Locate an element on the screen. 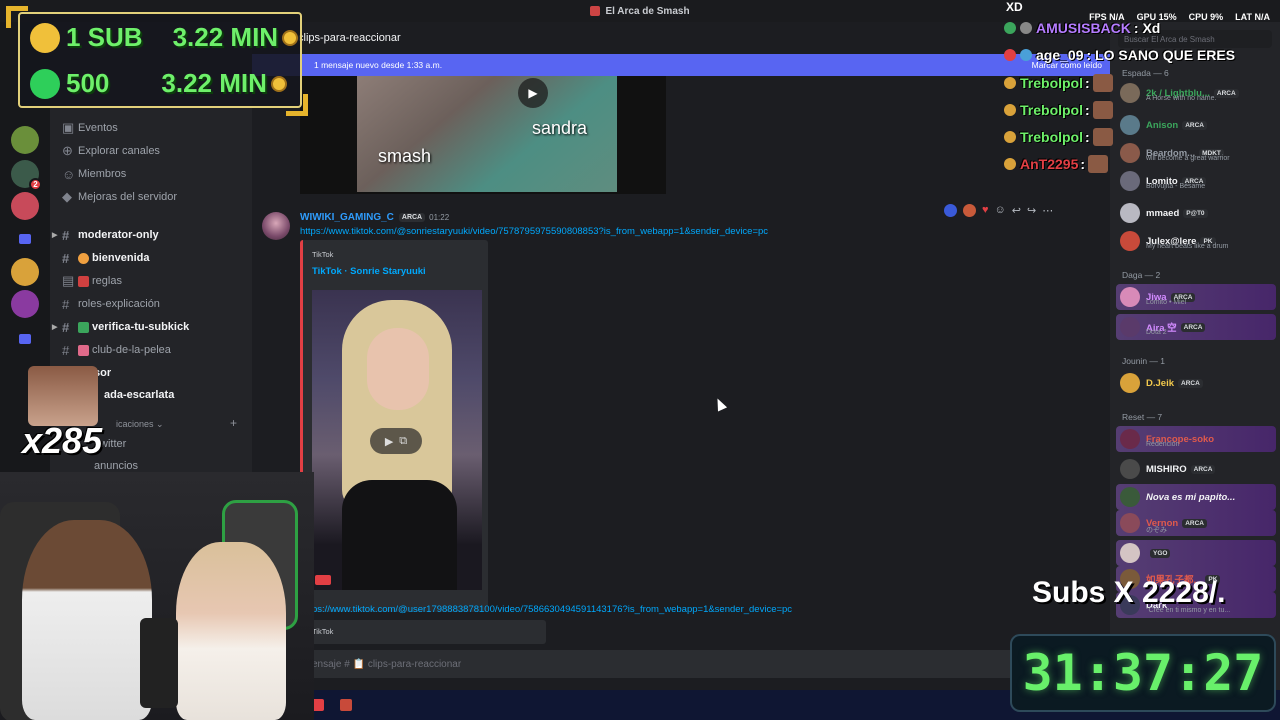 The image size is (1280, 720). member-item: Anison ARCA is located at coordinates (1196, 125).